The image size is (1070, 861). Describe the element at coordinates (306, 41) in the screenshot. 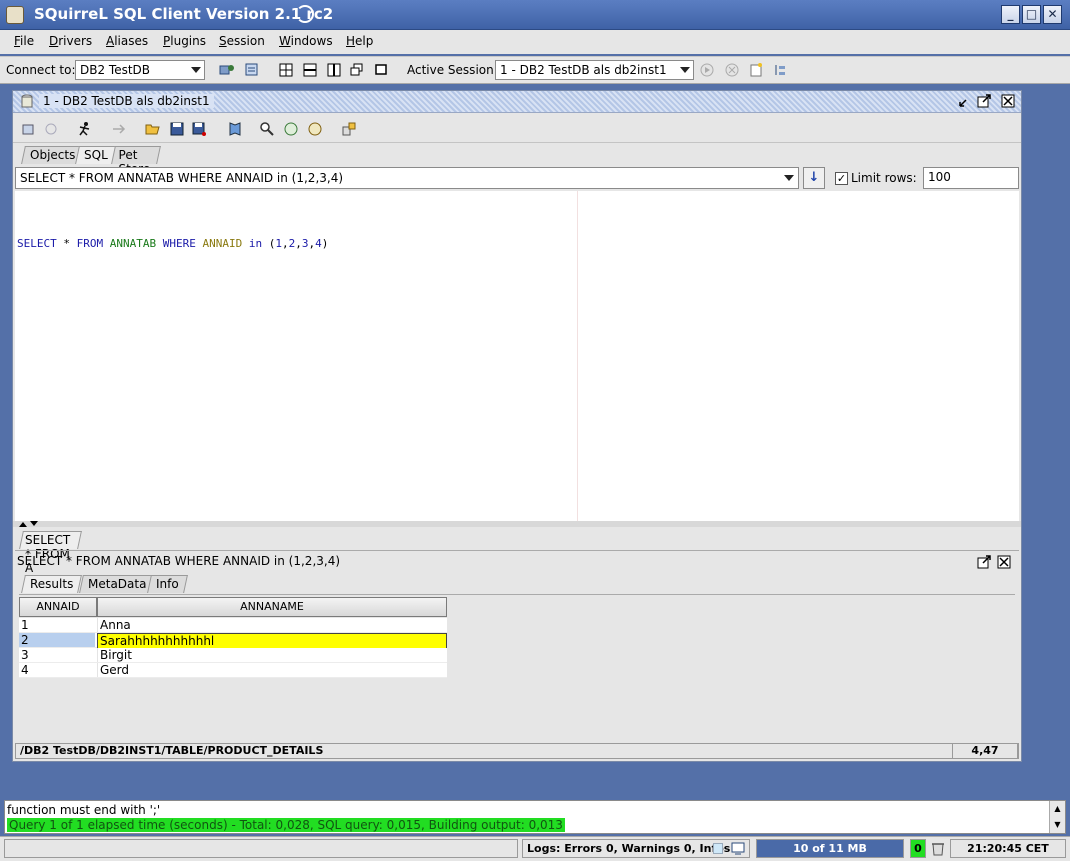

I see `menu-windows: Windows` at that location.